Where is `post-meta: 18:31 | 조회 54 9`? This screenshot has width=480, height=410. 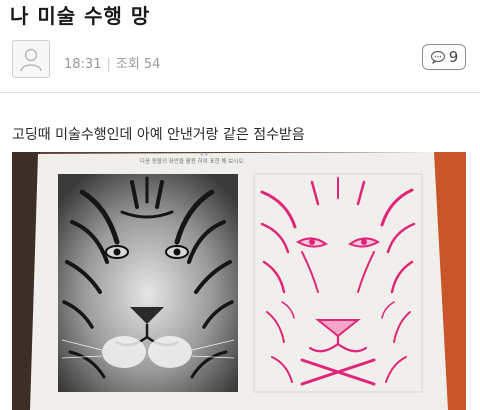
post-meta: 18:31 | 조회 54 9 is located at coordinates (241, 61).